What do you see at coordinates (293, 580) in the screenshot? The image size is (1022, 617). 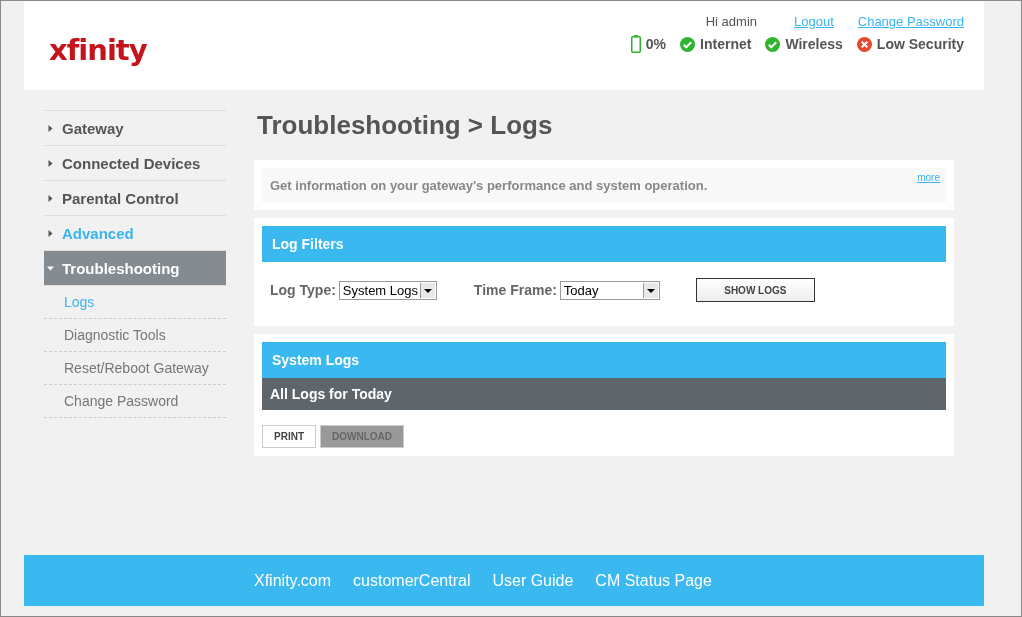 I see `footer-link: Xfinity.com` at bounding box center [293, 580].